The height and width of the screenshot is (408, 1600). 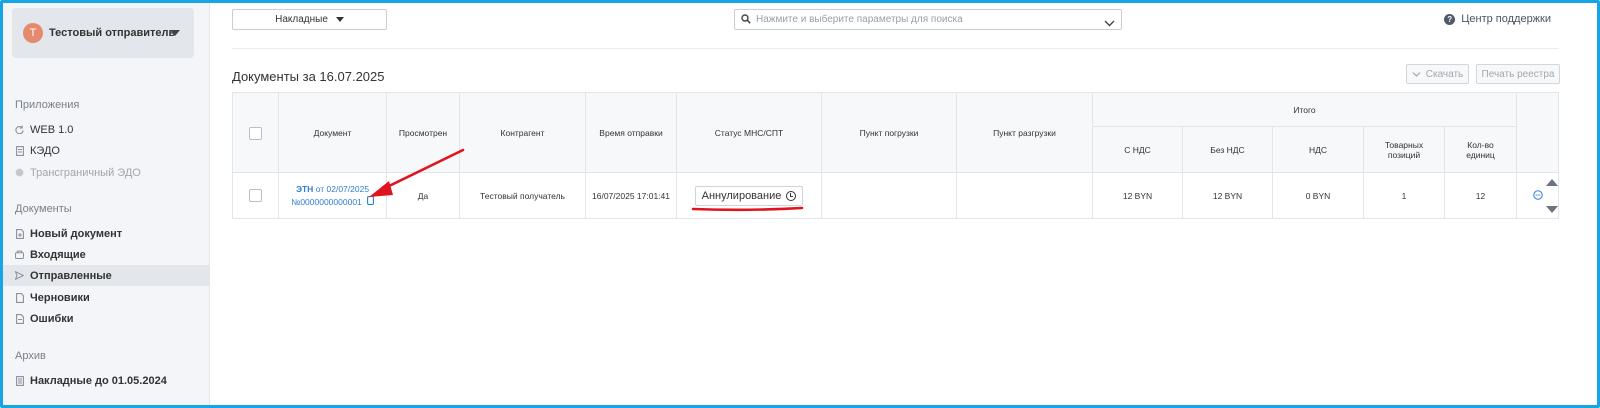 I want to click on search-field, so click(x=928, y=19).